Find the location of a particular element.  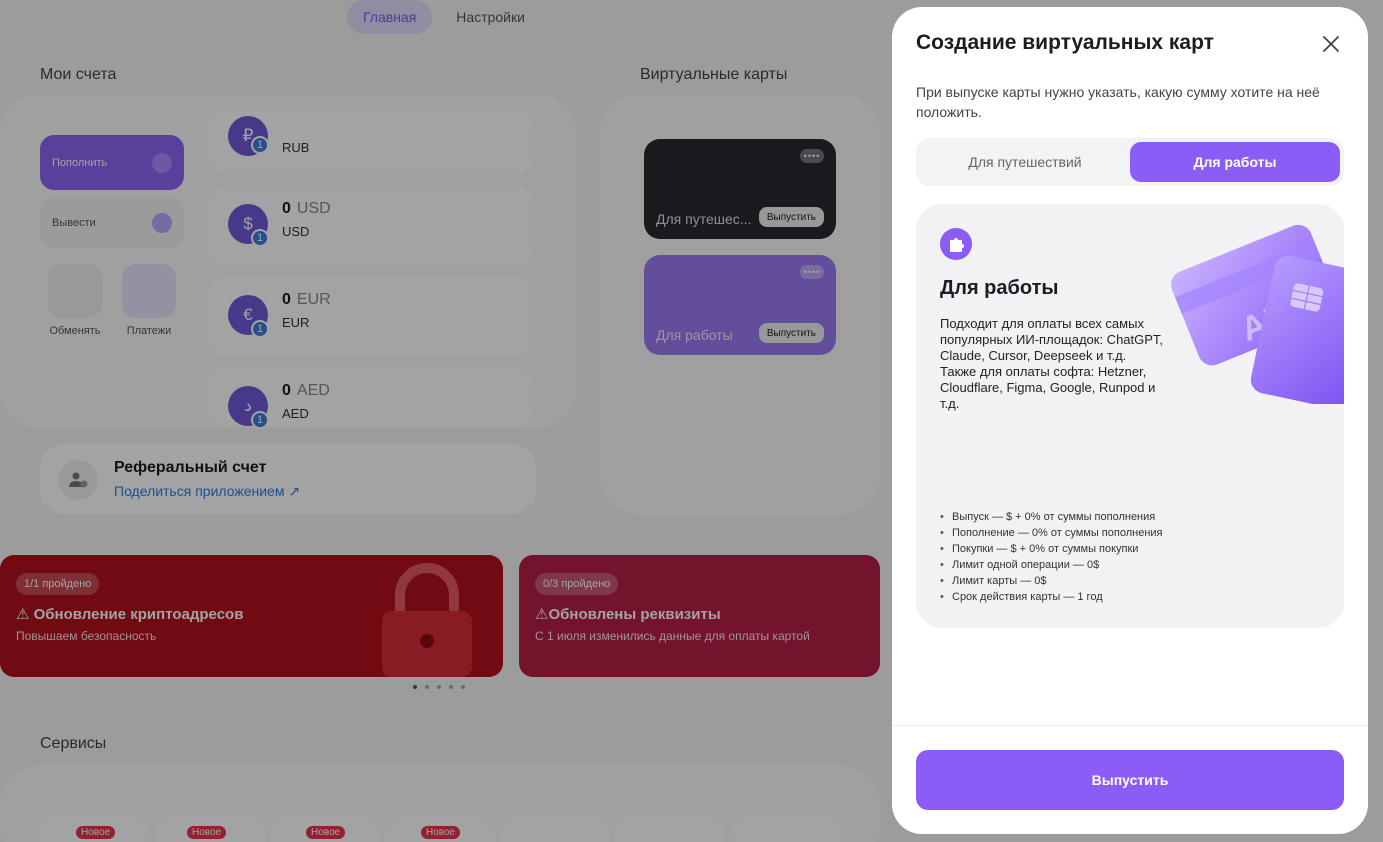

card-illustration: AI is located at coordinates (1257, 314).